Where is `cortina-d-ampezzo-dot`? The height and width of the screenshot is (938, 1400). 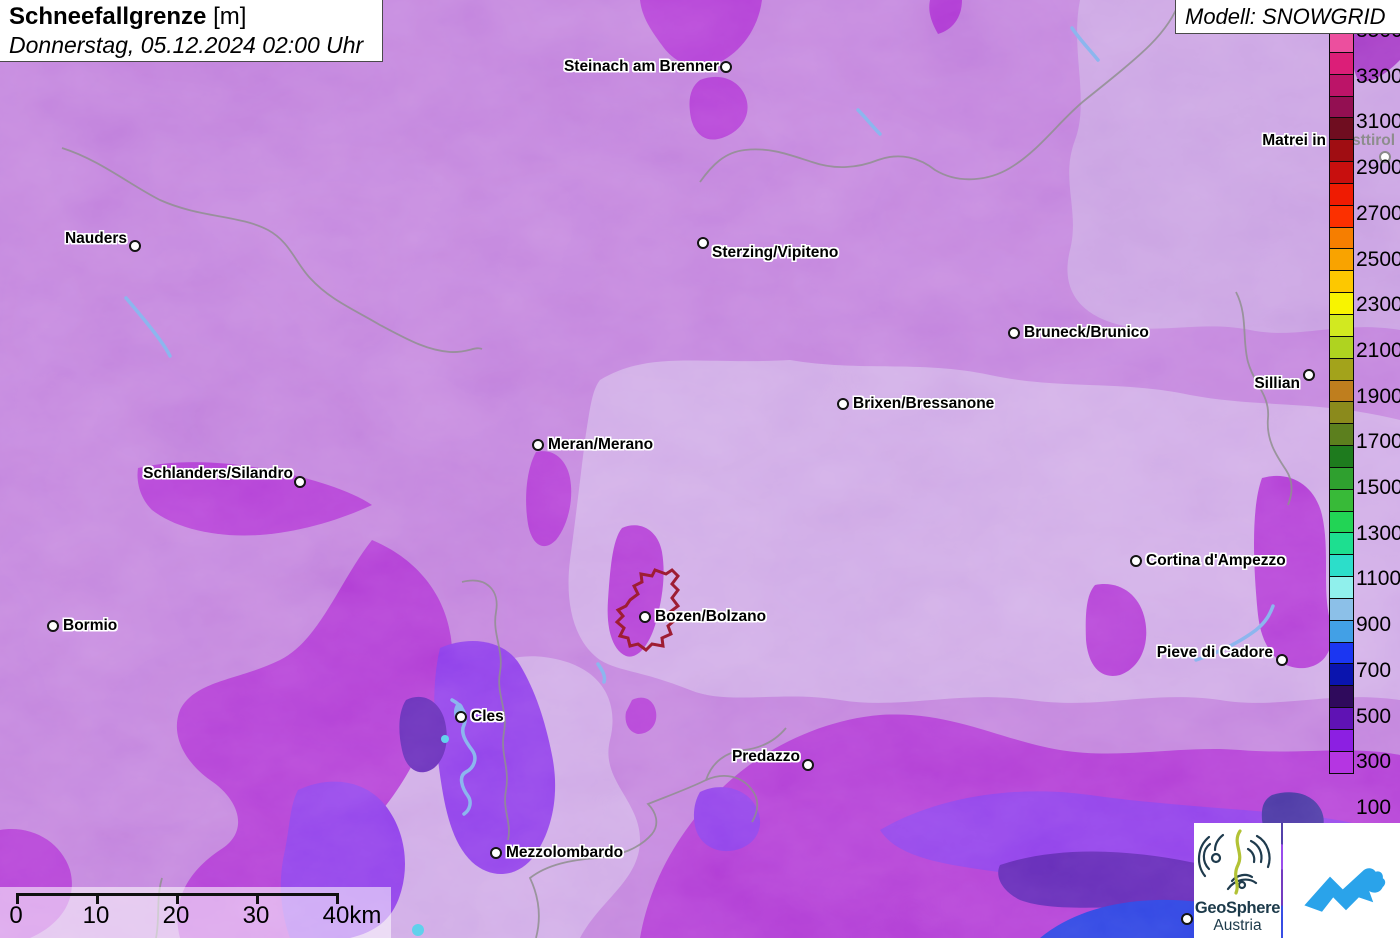
cortina-d-ampezzo-dot is located at coordinates (1136, 561).